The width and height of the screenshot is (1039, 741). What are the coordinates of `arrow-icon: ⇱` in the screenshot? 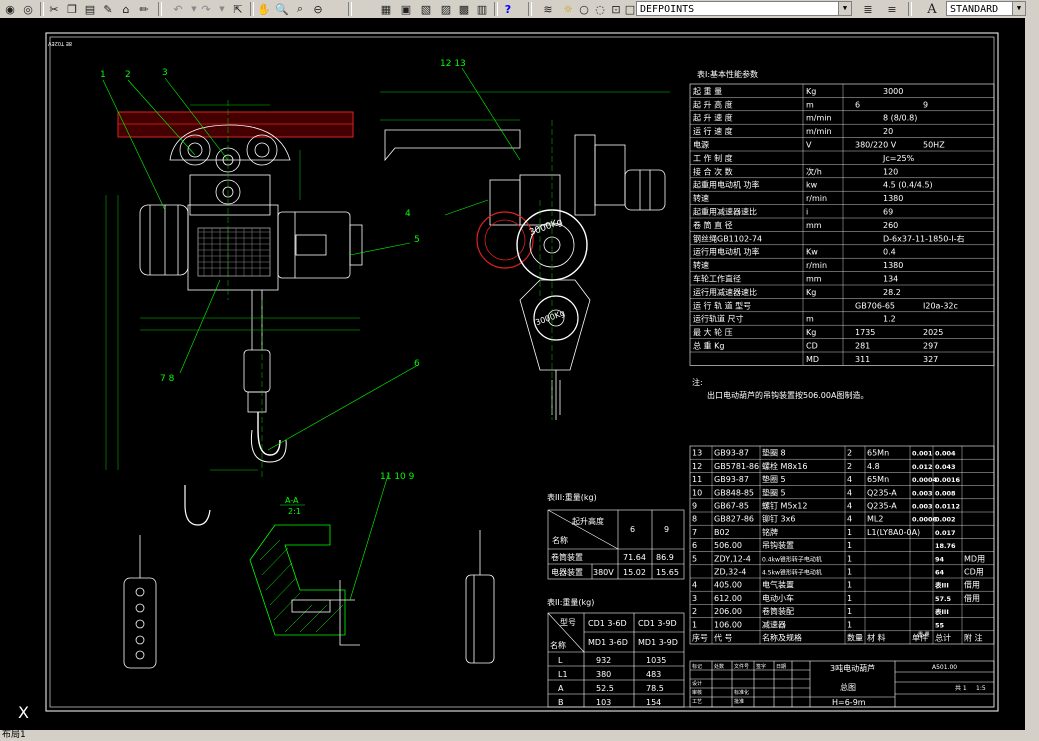 It's located at (238, 9).